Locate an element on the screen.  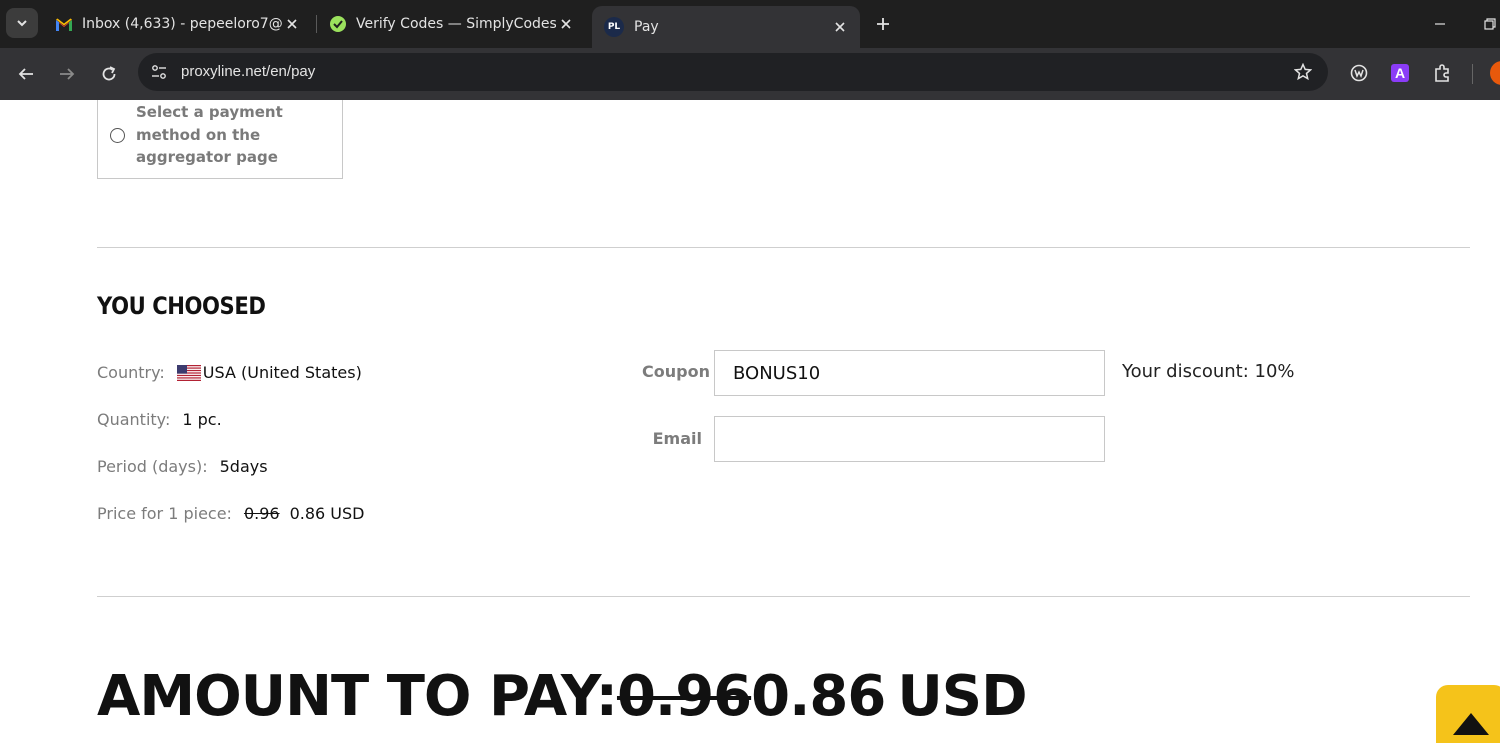
profile-avatar is located at coordinates (1495, 73).